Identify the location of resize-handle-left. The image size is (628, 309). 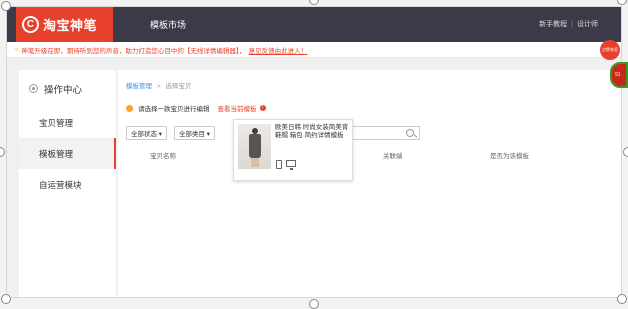
(2, 152).